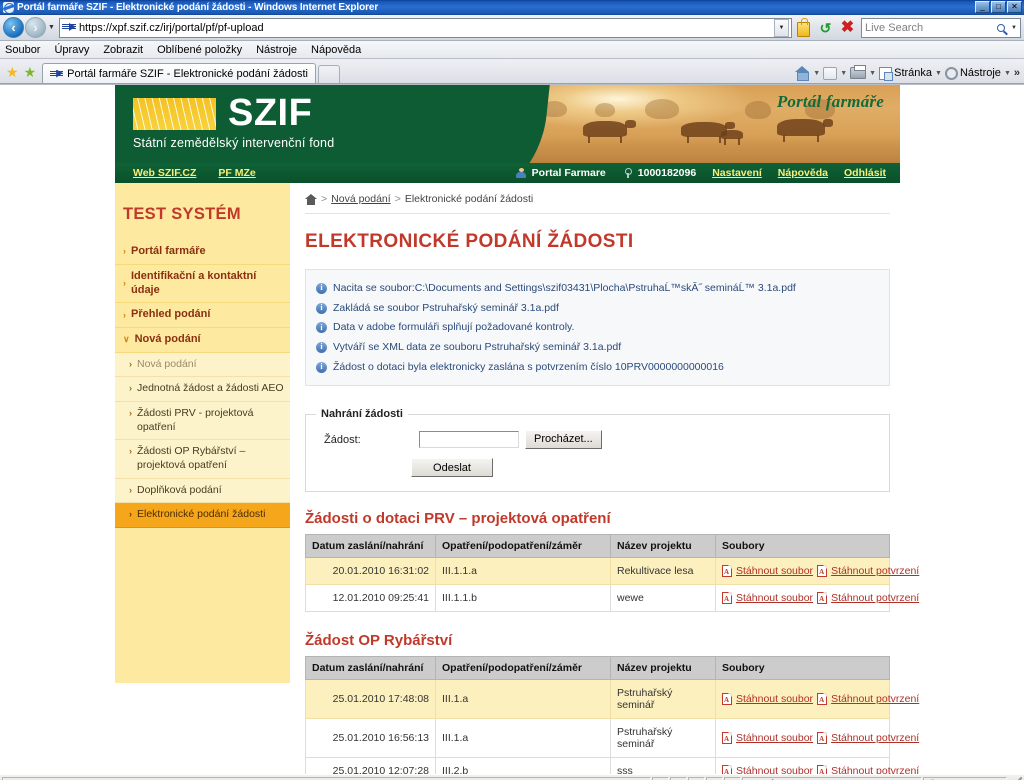 The width and height of the screenshot is (1024, 780). Describe the element at coordinates (980, 73) in the screenshot. I see `tools-menu-label: Nástroje` at that location.